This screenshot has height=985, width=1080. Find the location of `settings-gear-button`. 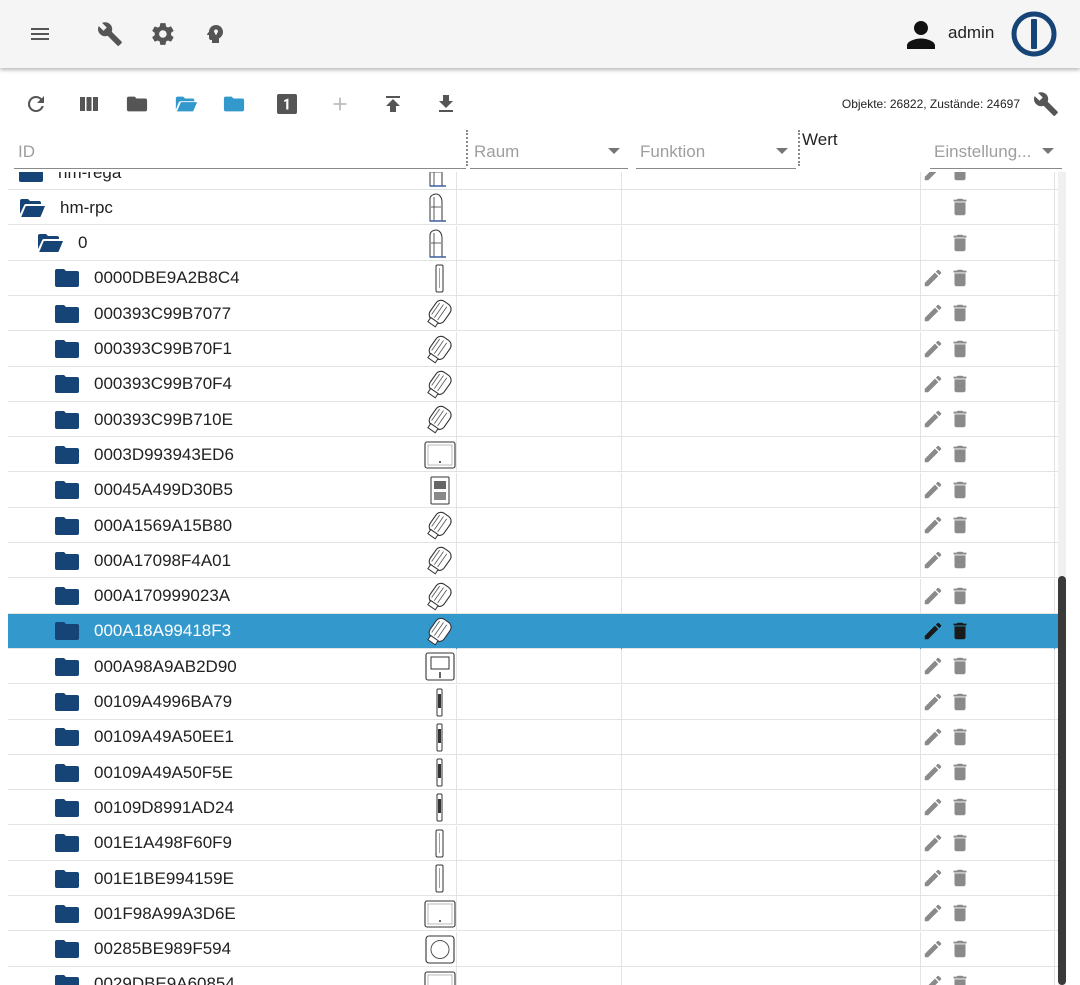

settings-gear-button is located at coordinates (163, 34).